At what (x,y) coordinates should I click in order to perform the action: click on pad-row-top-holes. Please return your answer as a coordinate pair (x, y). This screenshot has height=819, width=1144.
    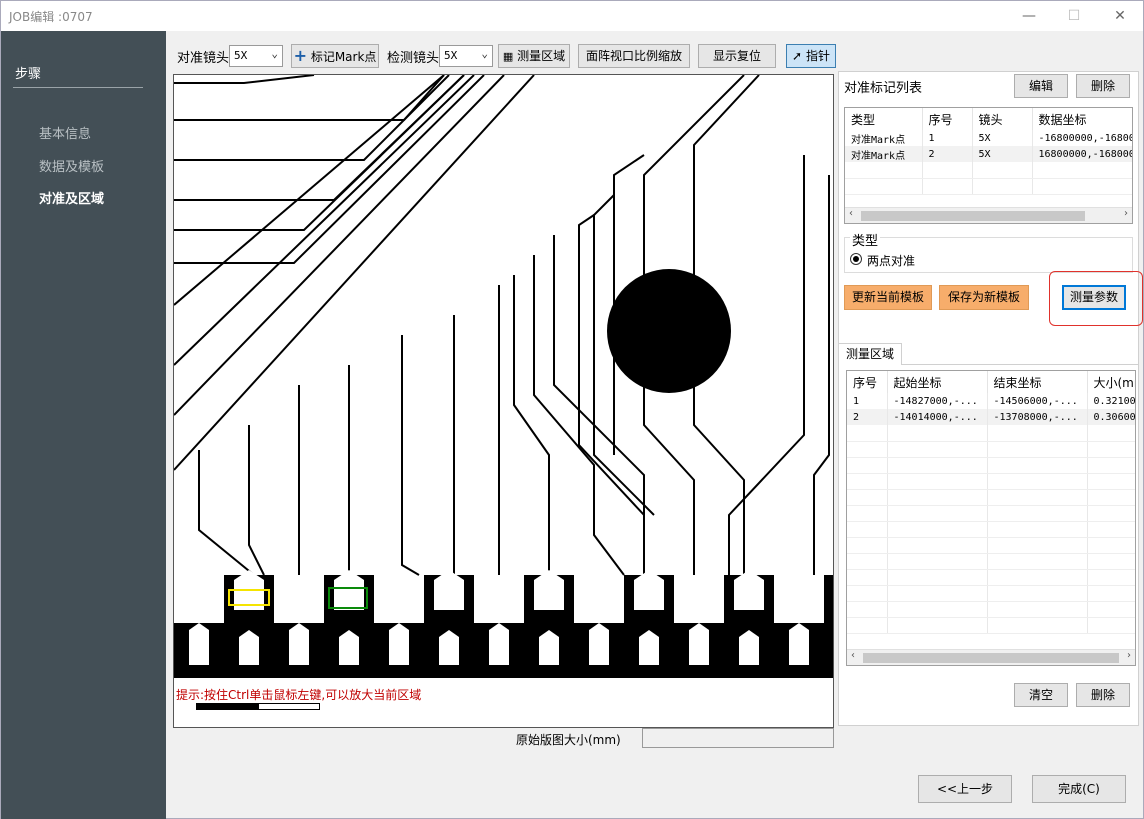
    Looking at the image, I should click on (499, 590).